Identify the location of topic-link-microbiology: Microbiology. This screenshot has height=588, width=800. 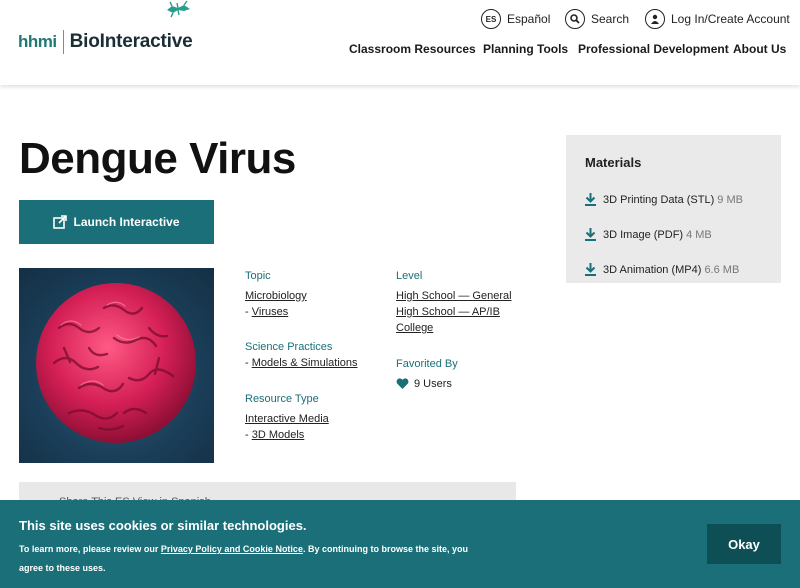
(276, 296).